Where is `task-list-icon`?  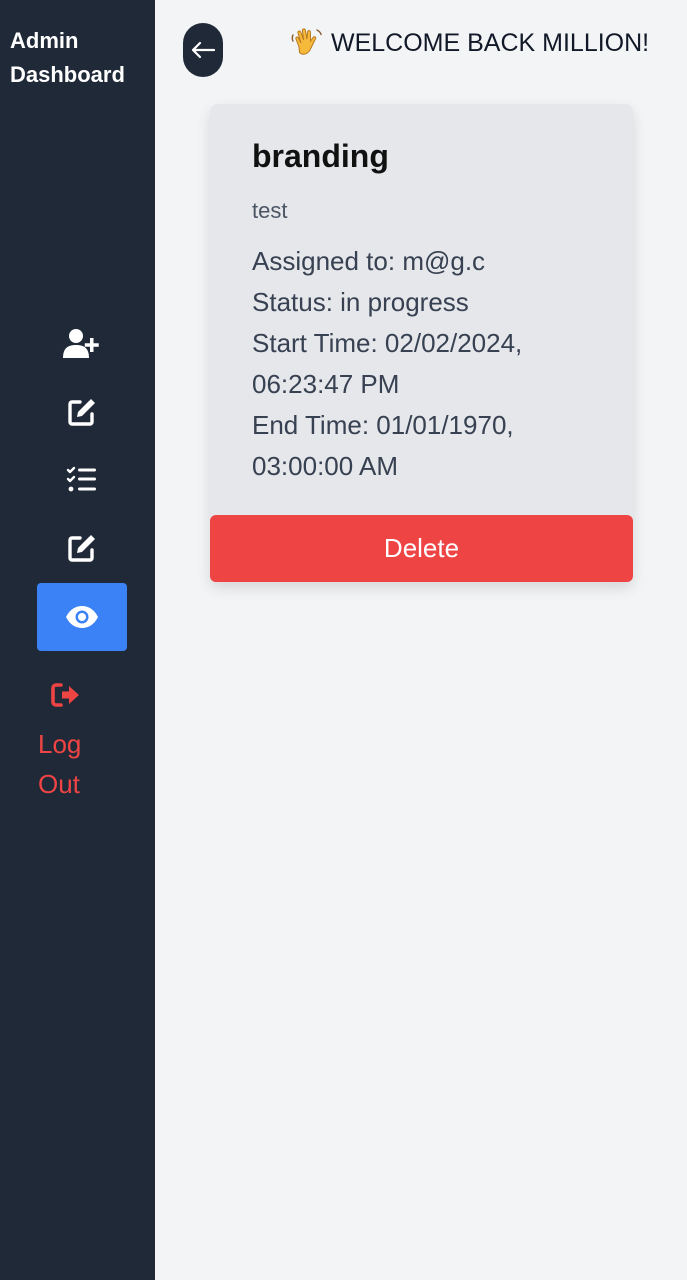 task-list-icon is located at coordinates (81, 479).